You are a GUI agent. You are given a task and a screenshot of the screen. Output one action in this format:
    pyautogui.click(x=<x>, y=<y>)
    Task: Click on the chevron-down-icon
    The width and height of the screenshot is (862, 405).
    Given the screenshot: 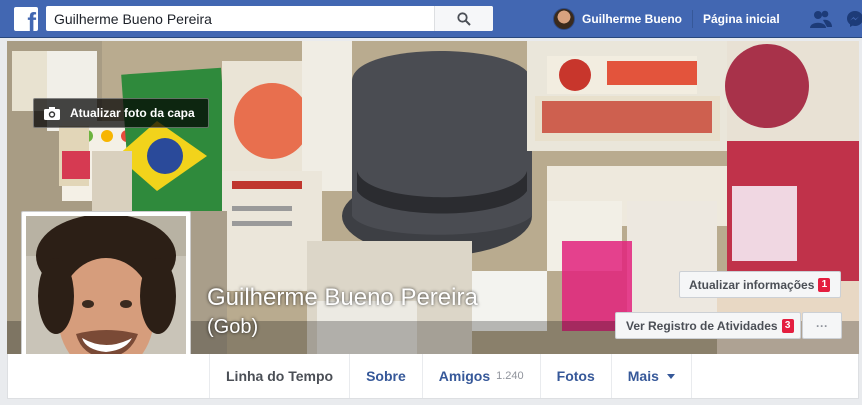 What is the action you would take?
    pyautogui.click(x=670, y=376)
    